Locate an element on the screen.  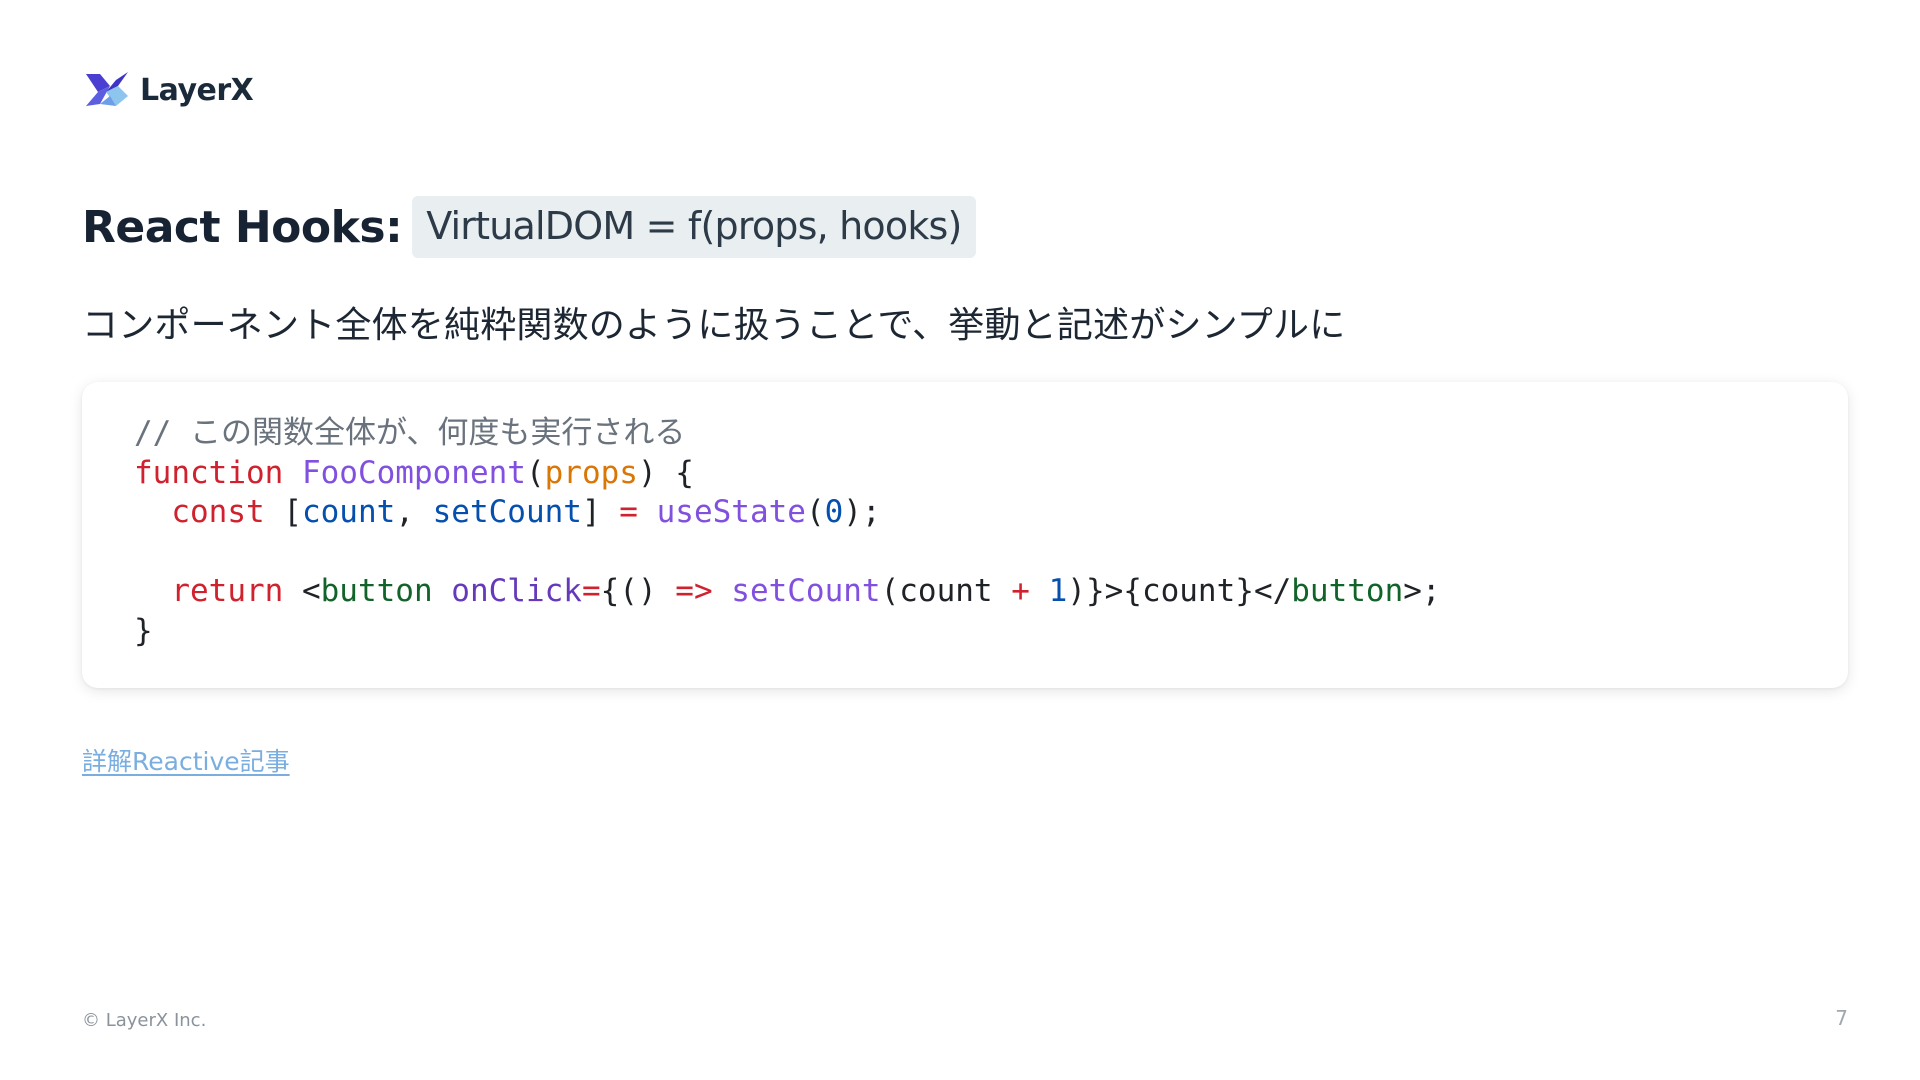
code-expr-count: count is located at coordinates (946, 591).